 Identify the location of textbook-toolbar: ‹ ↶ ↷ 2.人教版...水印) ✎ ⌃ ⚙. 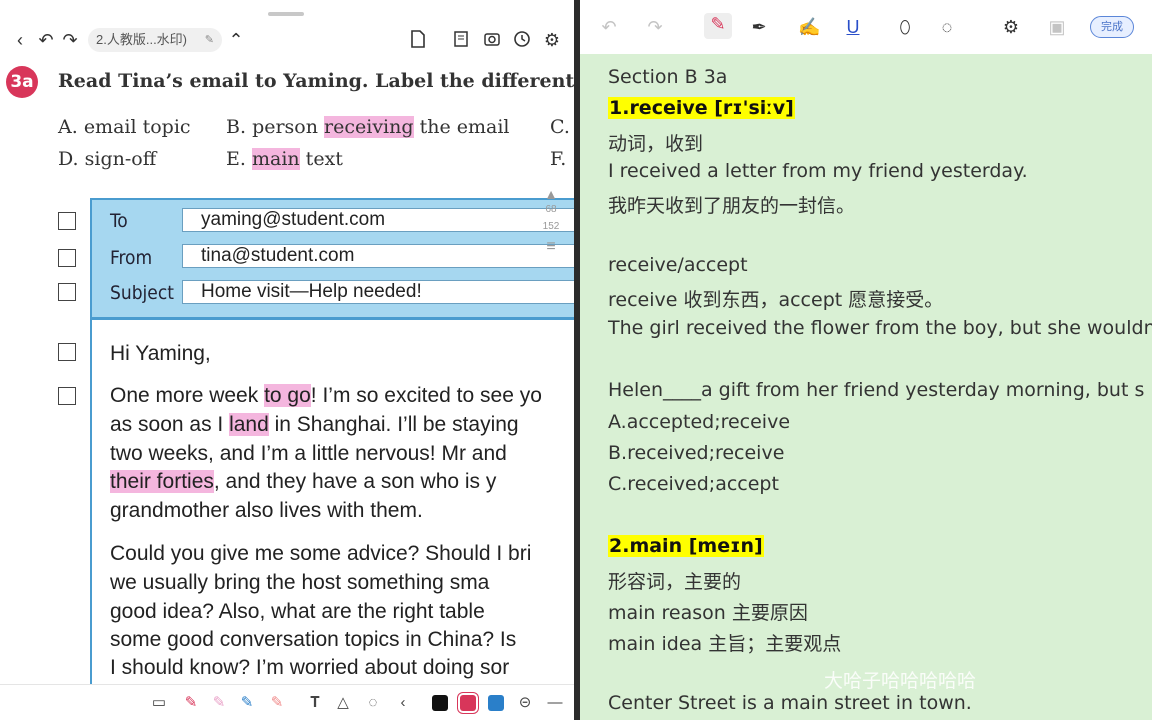
(287, 28).